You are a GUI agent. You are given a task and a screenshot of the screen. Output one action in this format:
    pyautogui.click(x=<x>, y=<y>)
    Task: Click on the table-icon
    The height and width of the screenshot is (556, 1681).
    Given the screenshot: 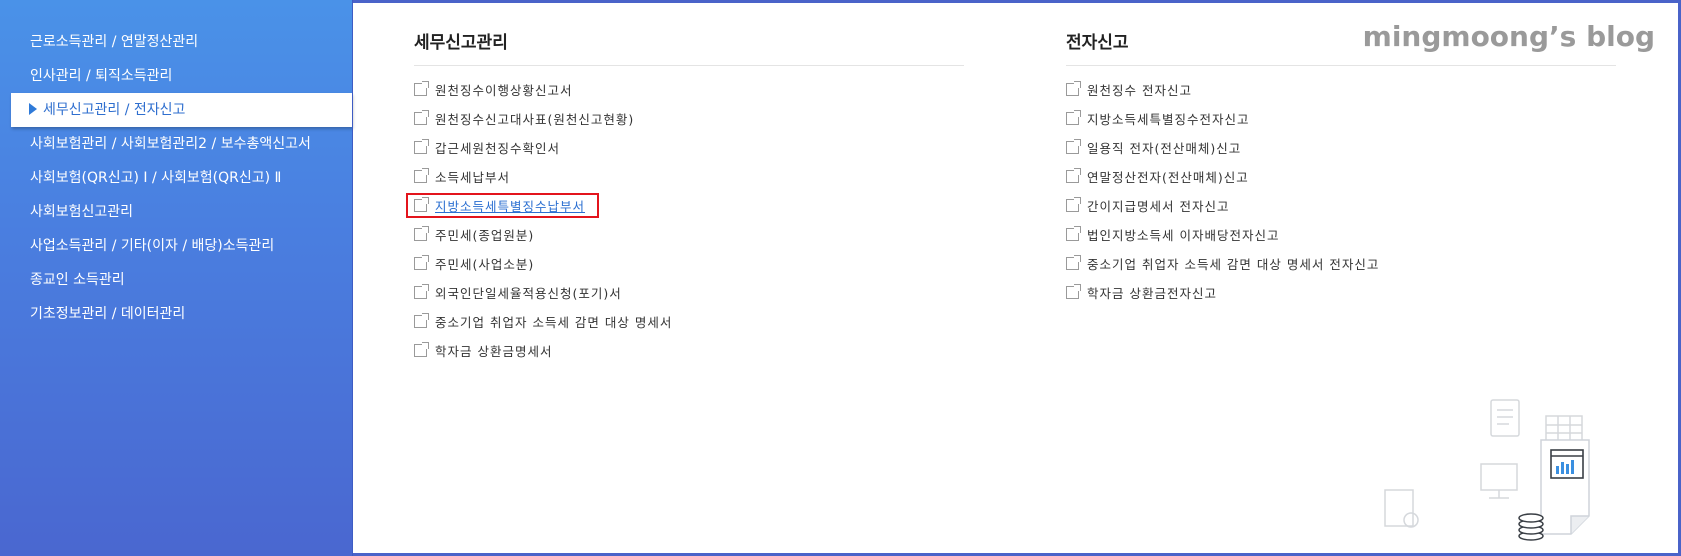 What is the action you would take?
    pyautogui.click(x=1564, y=429)
    